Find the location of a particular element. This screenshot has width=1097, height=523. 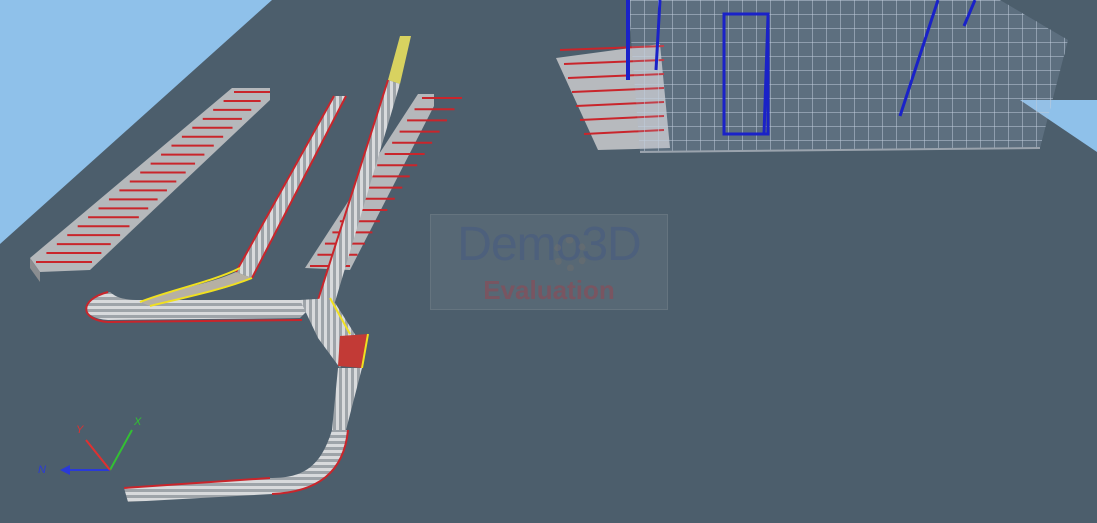

axis-y-label: Y is located at coordinates (80, 430).